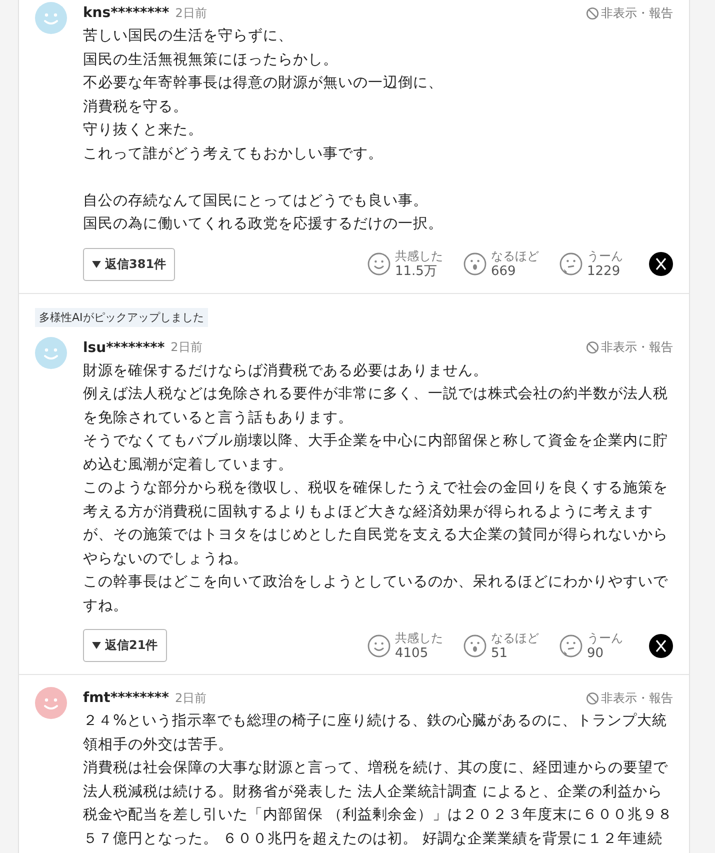 This screenshot has height=853, width=715. Describe the element at coordinates (263, 83) in the screenshot. I see `comment-line: 不必要な年寄幹事長は得意の財源が無いの一辺倒に、` at that location.